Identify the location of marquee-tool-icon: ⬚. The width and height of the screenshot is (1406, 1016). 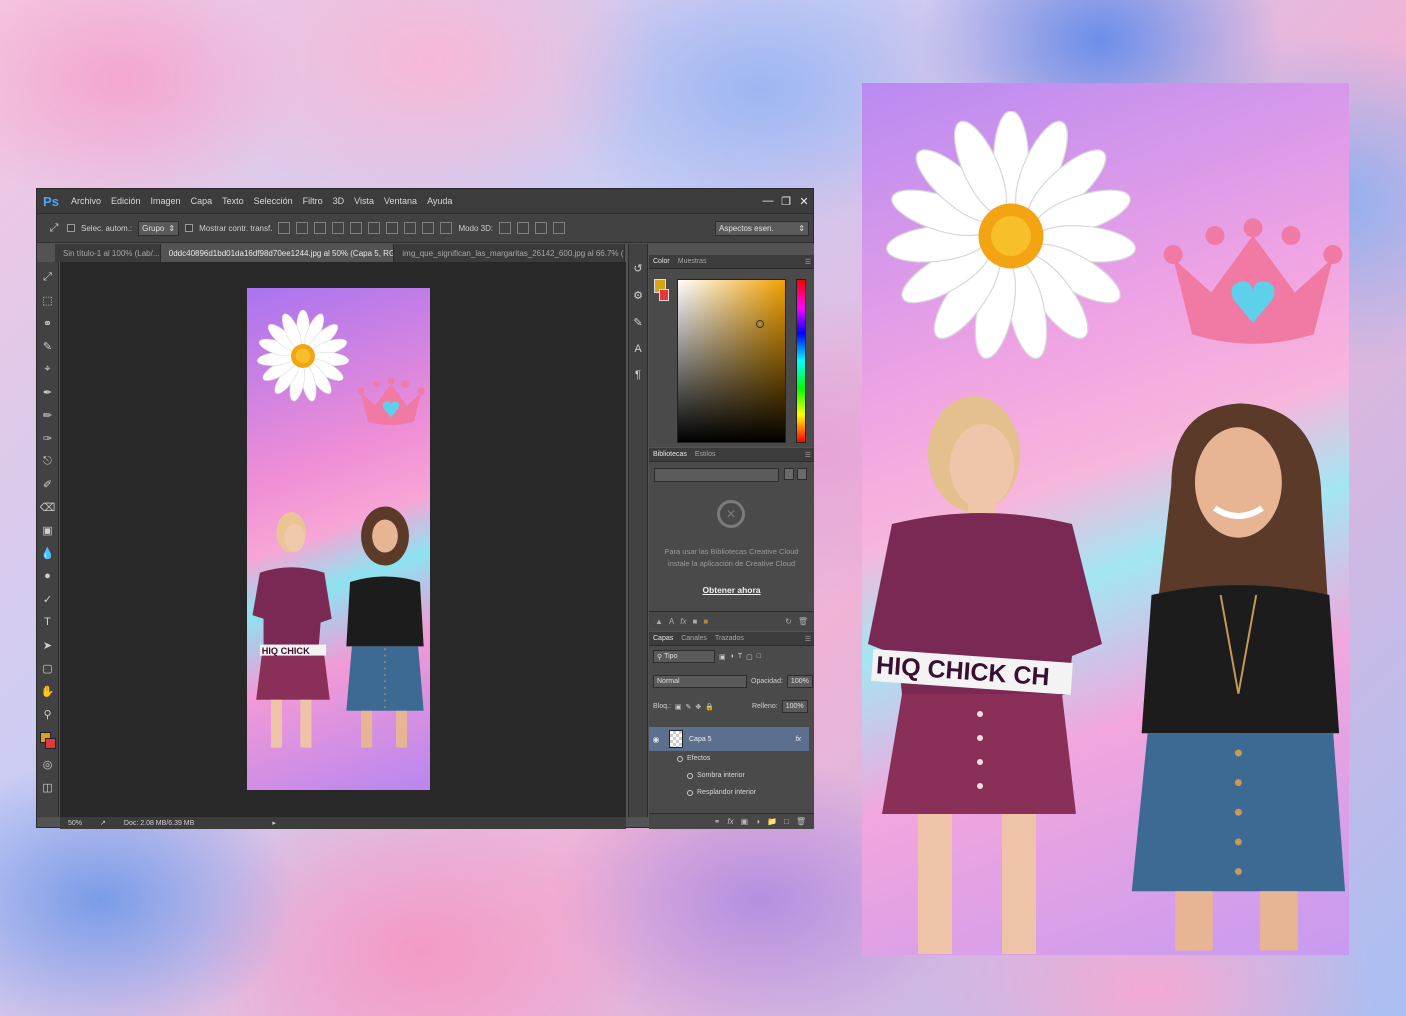
(48, 300).